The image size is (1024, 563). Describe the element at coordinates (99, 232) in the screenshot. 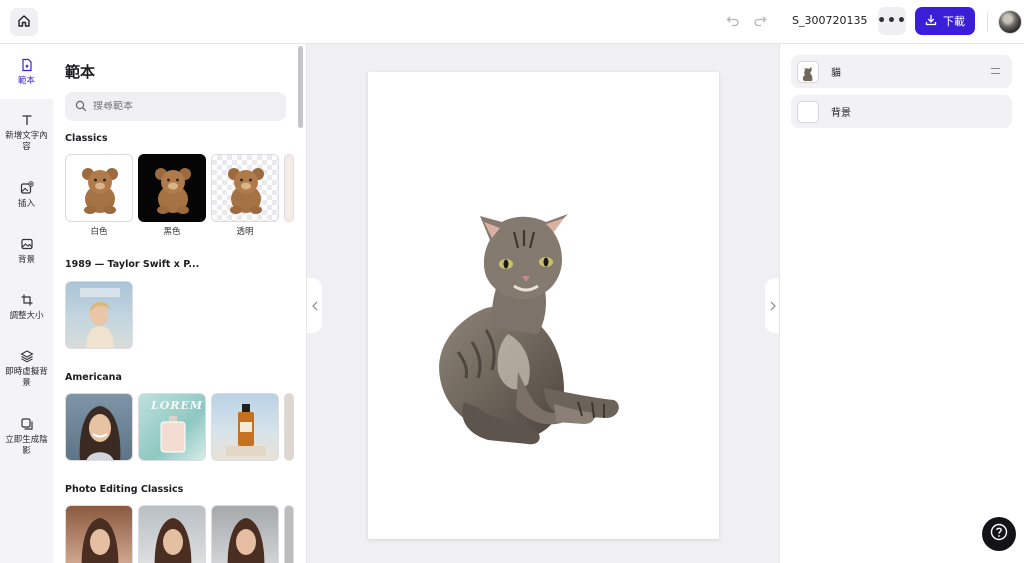

I see `template-label: 白色` at that location.